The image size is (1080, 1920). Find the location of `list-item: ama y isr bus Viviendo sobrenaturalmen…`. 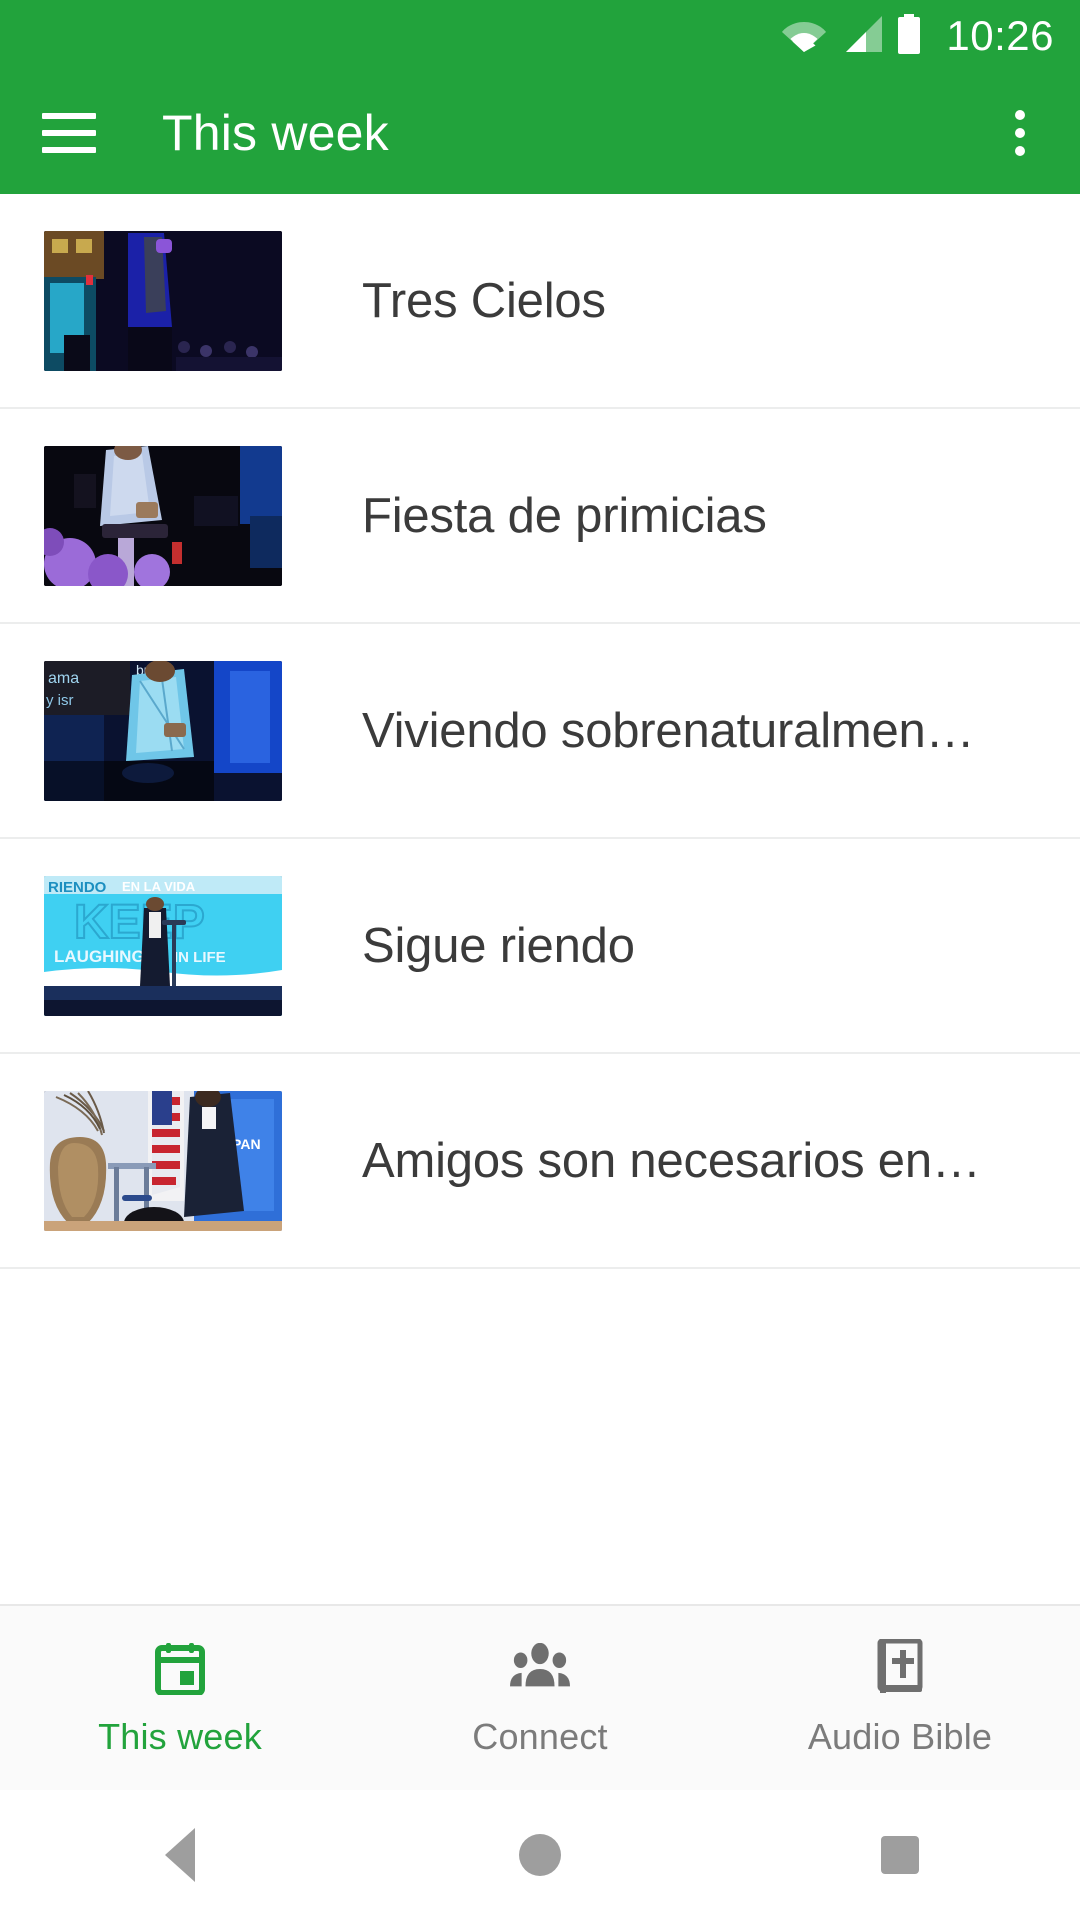

list-item: ama y isr bus Viviendo sobrenaturalmen… is located at coordinates (540, 731).